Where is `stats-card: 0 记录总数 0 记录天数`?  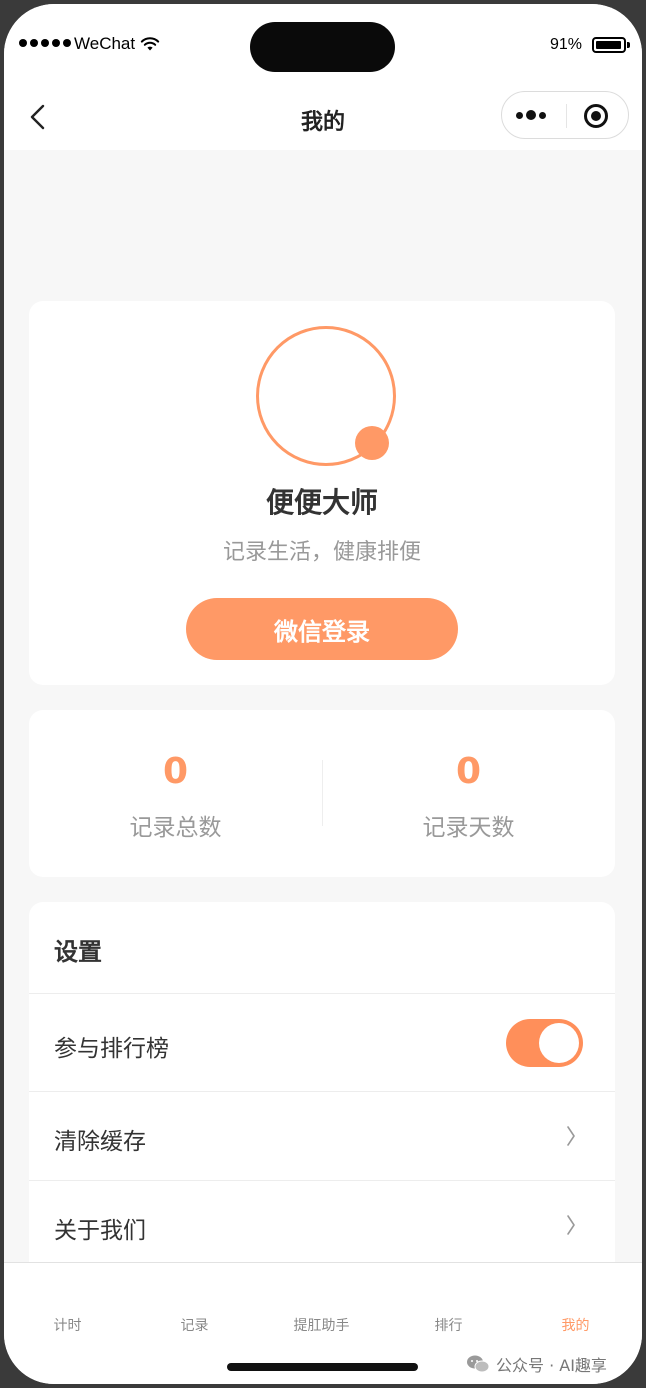
stats-card: 0 记录总数 0 记录天数 is located at coordinates (322, 793).